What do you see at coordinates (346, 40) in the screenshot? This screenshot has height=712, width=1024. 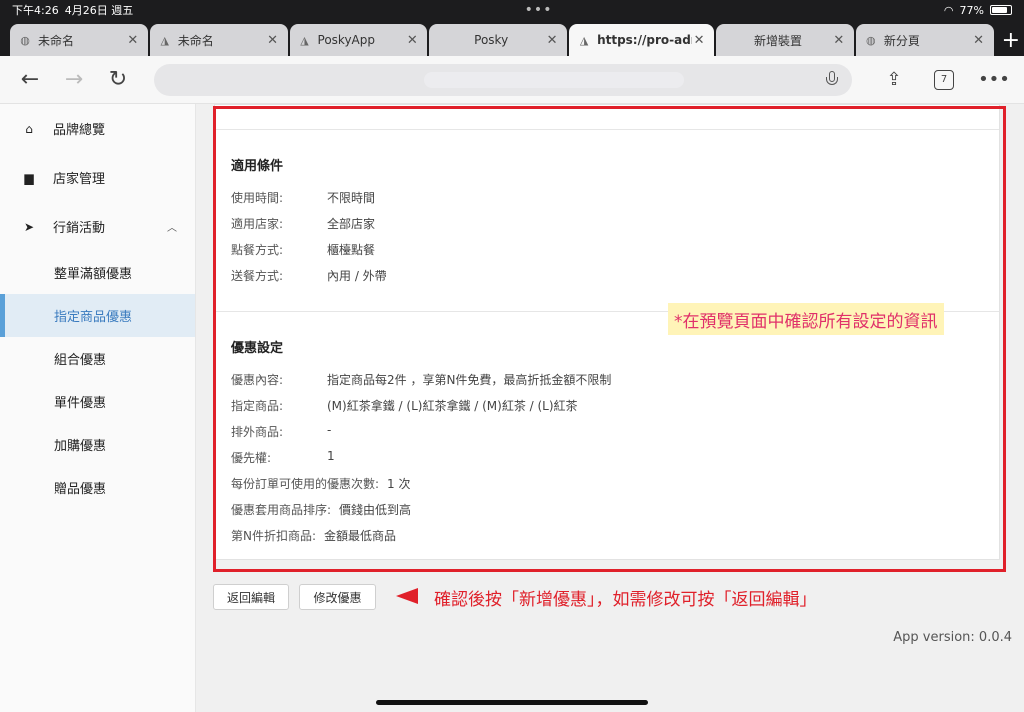 I see `tab-label: PoskyApp` at bounding box center [346, 40].